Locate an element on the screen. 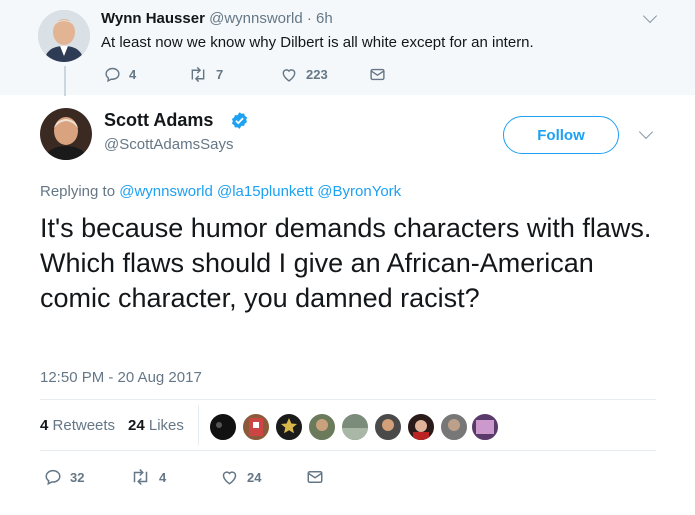 This screenshot has width=695, height=515. avatar-scott-adams is located at coordinates (66, 134).